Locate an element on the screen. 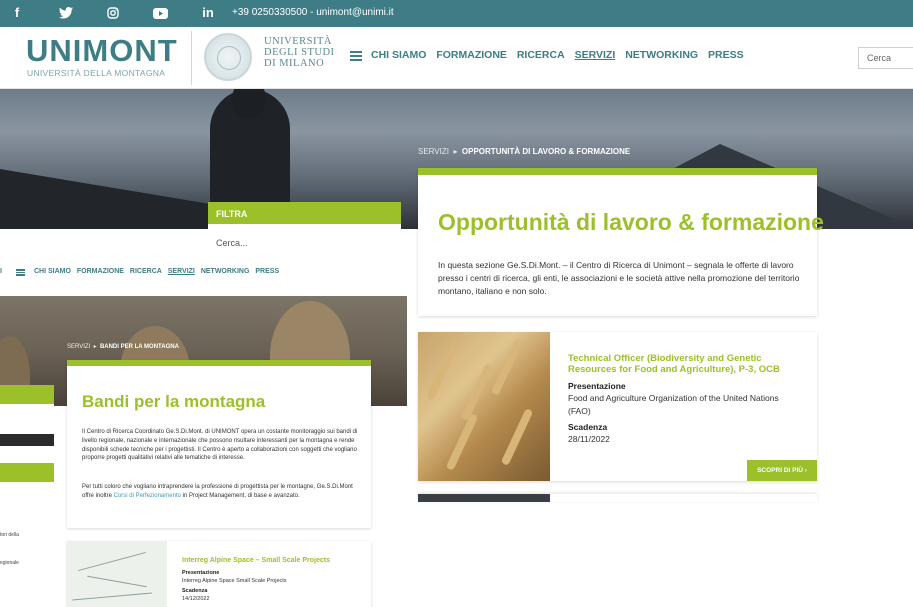  menu-icon is located at coordinates (356, 56).